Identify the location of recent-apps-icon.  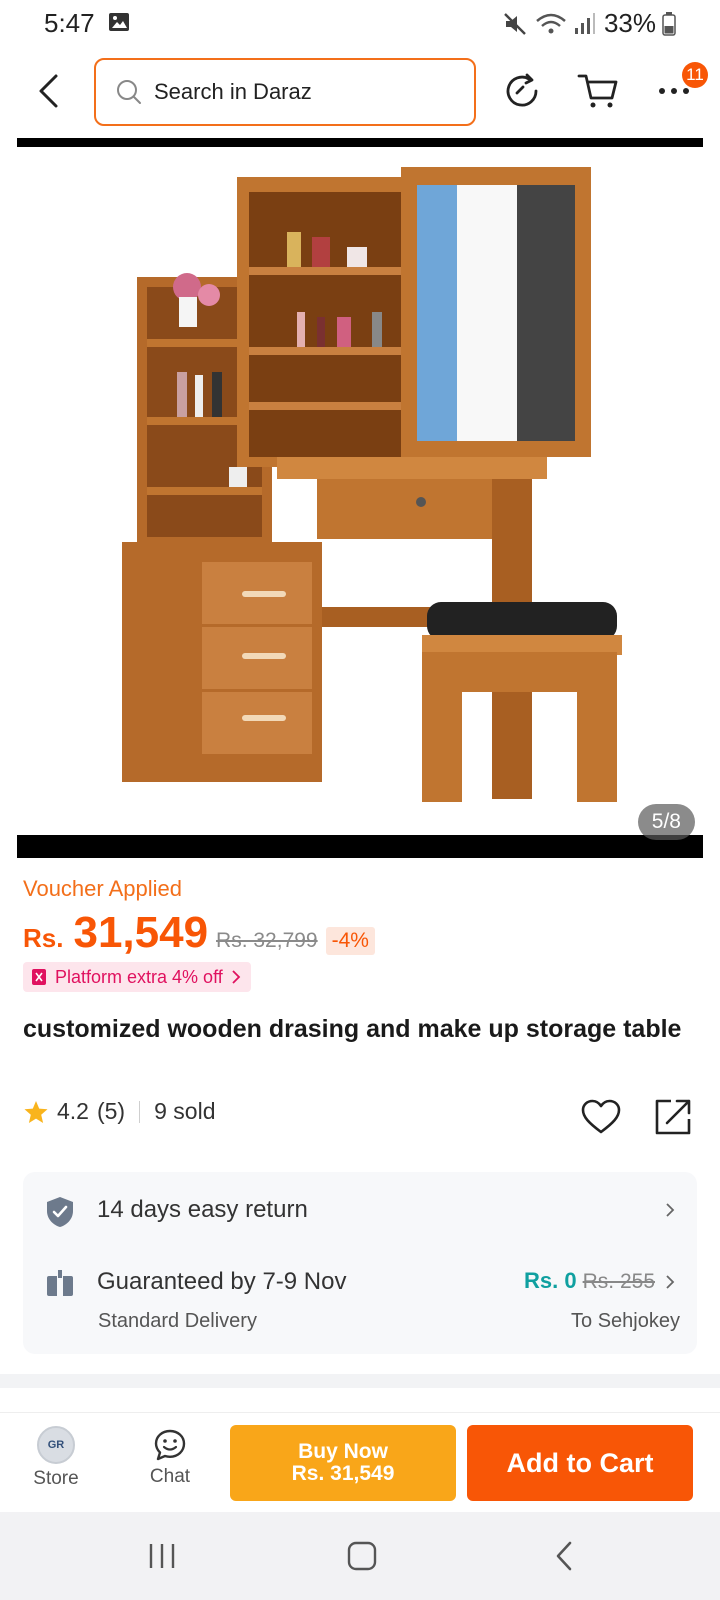
(162, 1556).